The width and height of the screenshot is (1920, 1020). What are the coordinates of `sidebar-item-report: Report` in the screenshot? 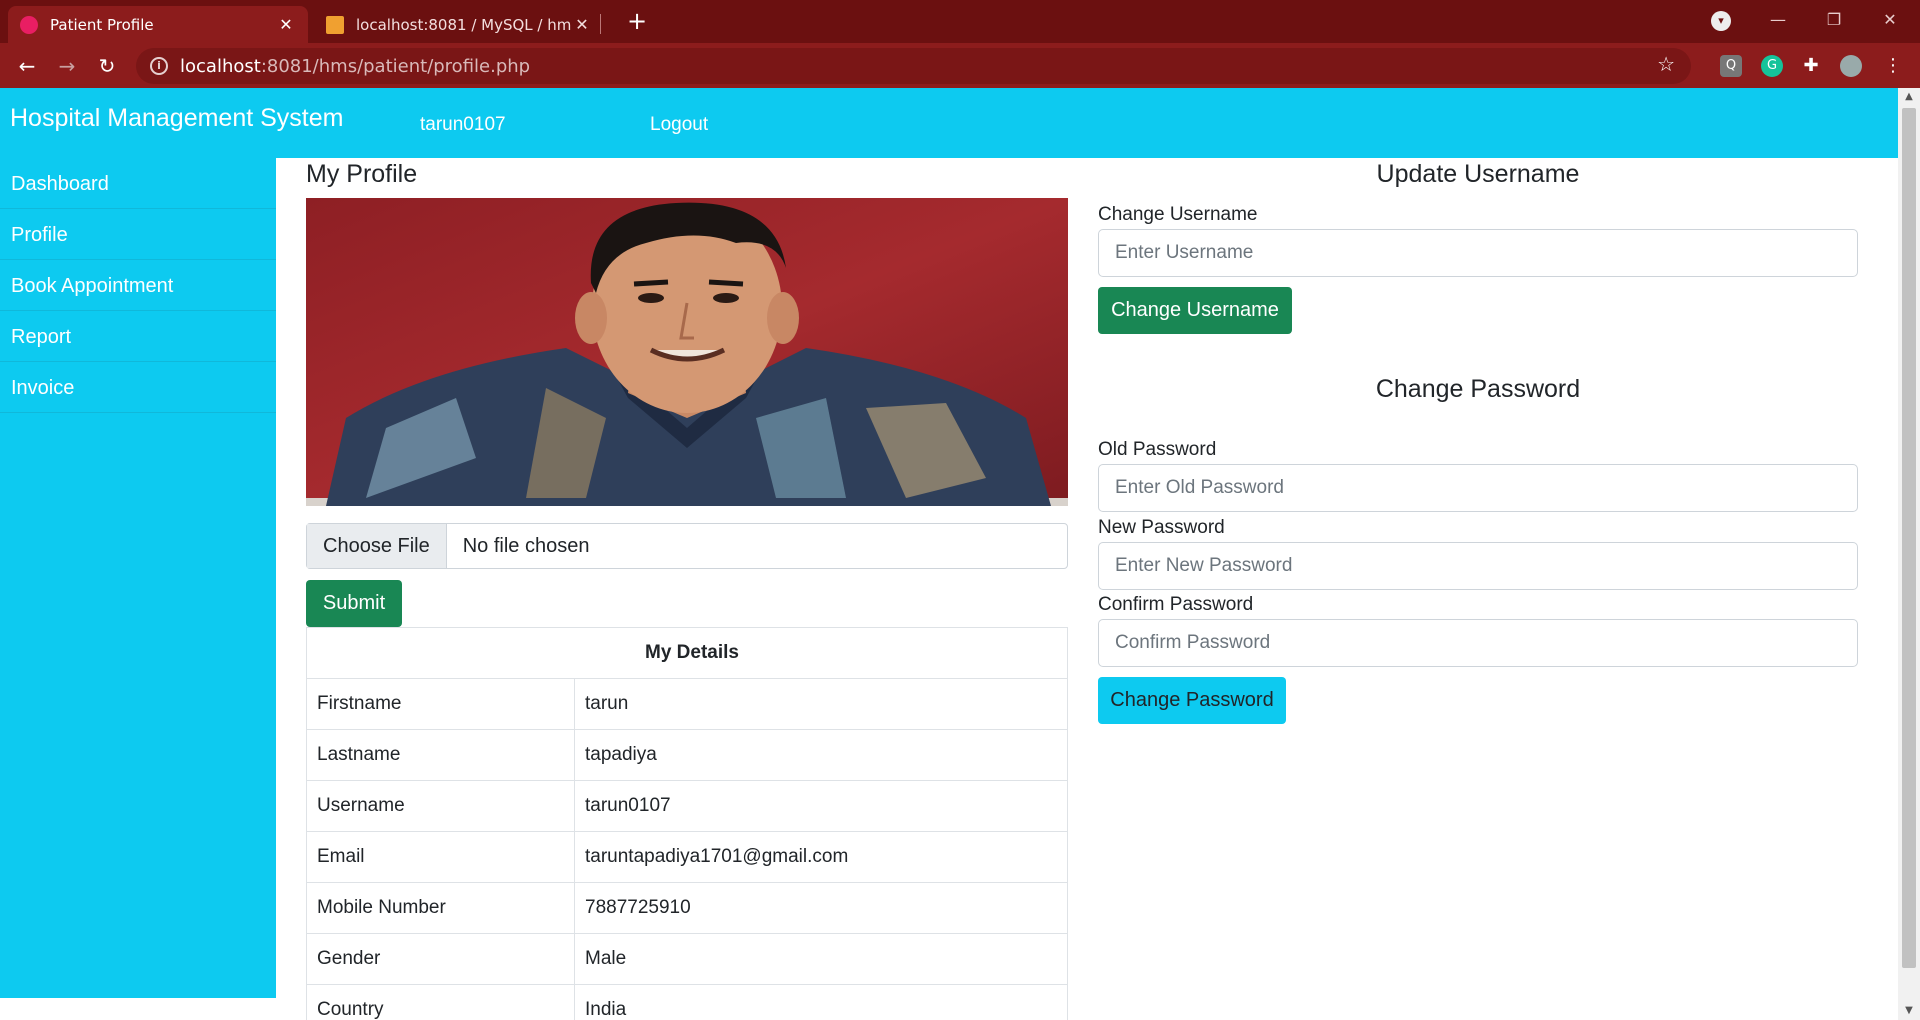 It's located at (138, 336).